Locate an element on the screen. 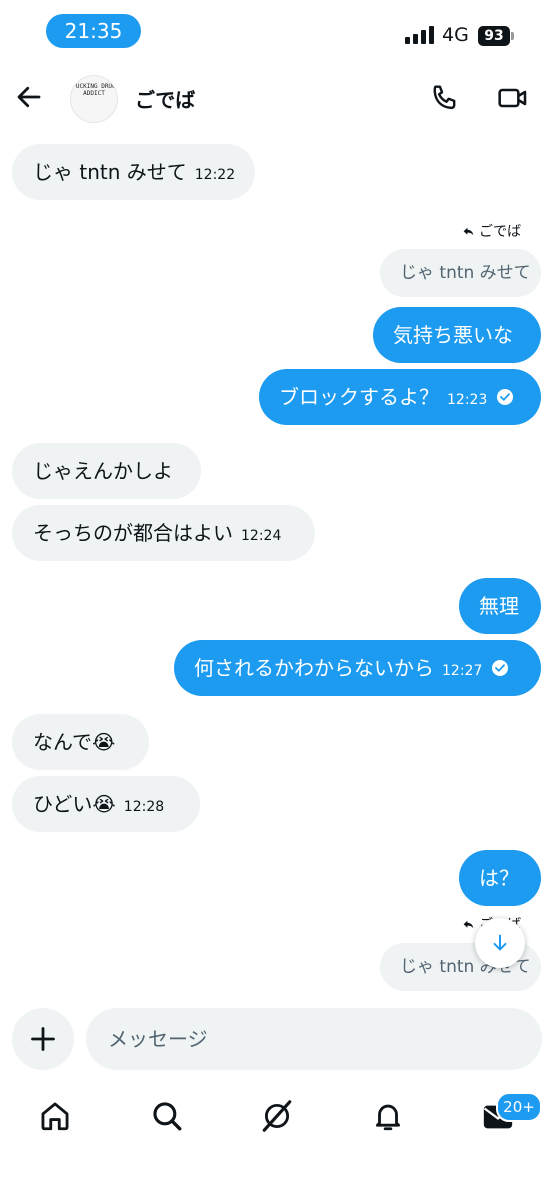  contact-name: ごでば is located at coordinates (165, 98).